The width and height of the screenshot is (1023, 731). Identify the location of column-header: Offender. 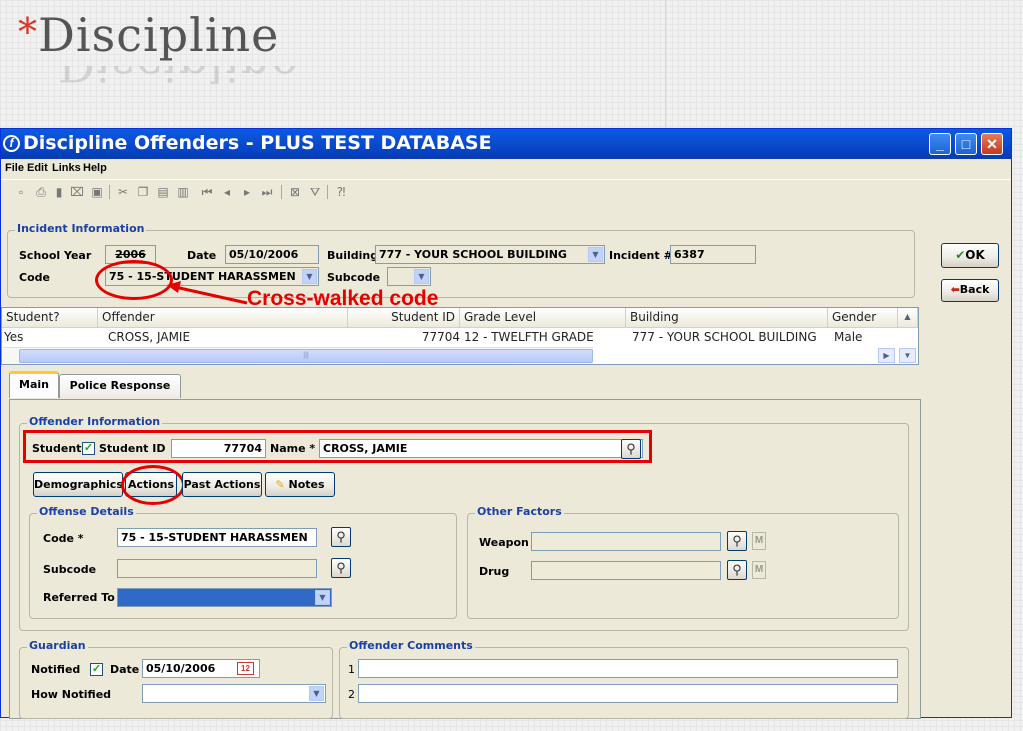
(223, 318).